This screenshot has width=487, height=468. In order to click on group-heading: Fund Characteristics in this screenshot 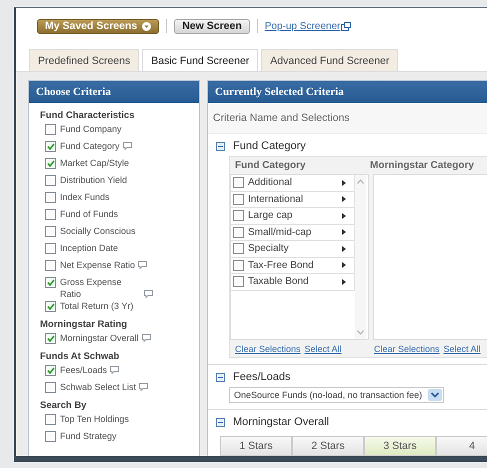, I will do `click(88, 116)`.